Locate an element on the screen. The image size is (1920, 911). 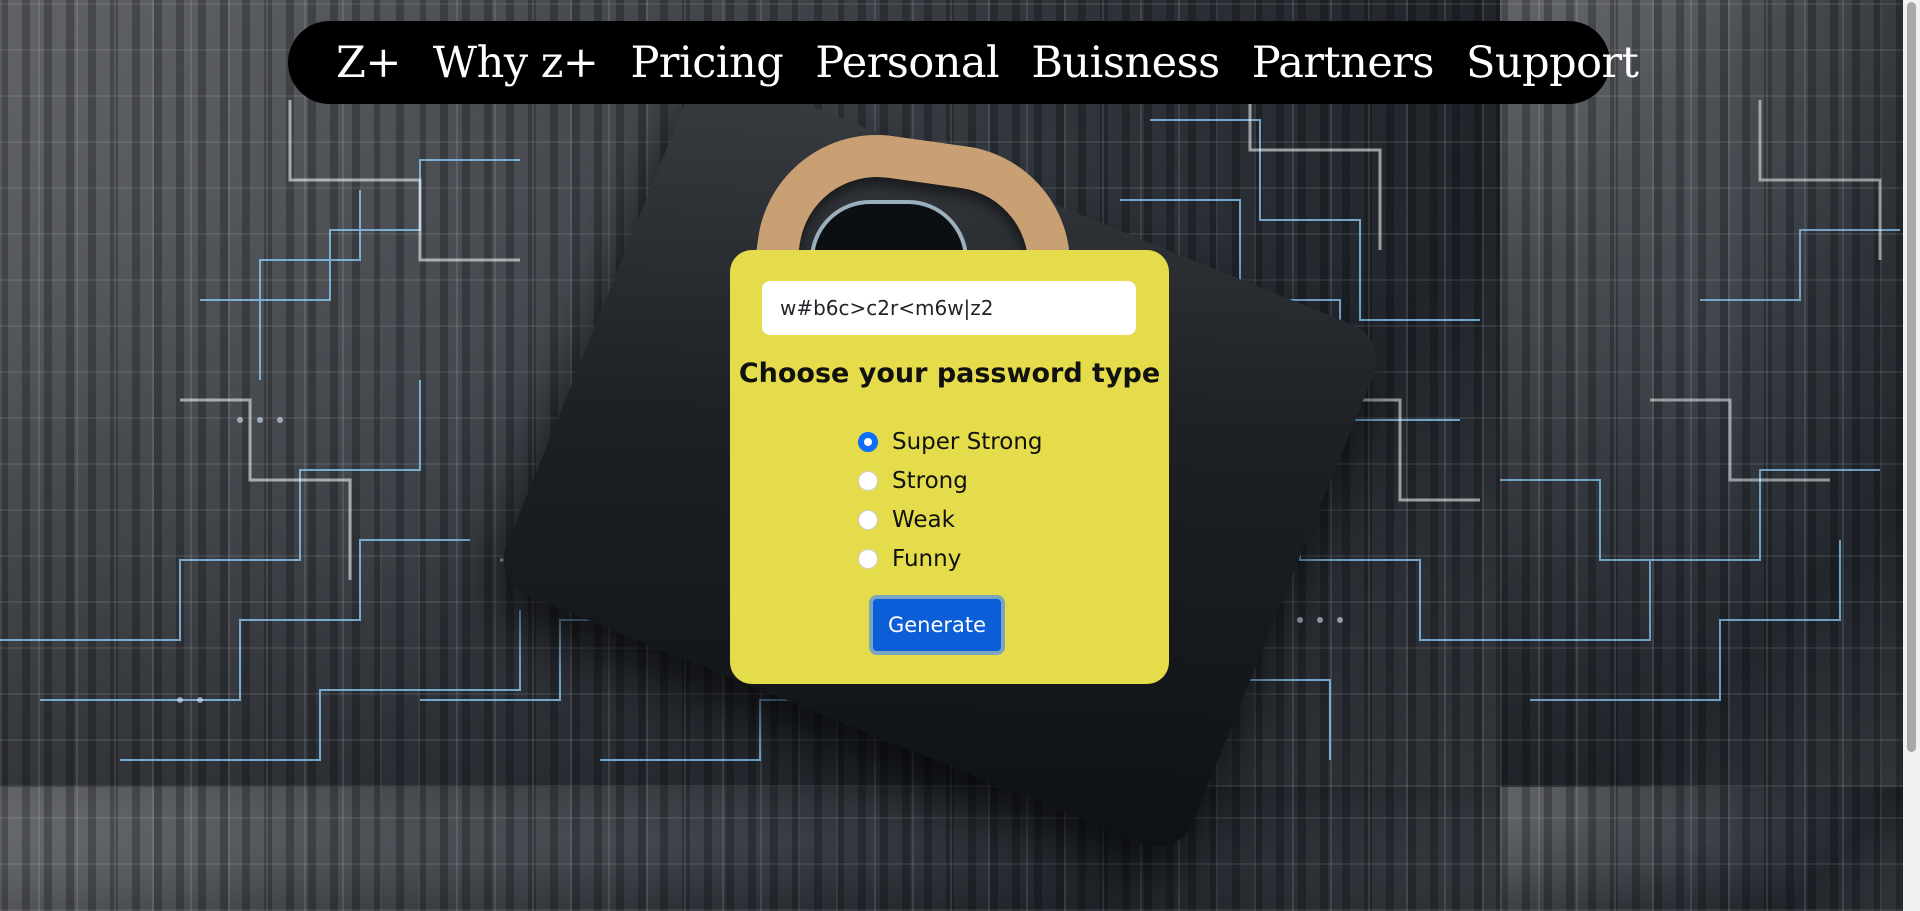
nav-item-personal: Personal is located at coordinates (907, 63).